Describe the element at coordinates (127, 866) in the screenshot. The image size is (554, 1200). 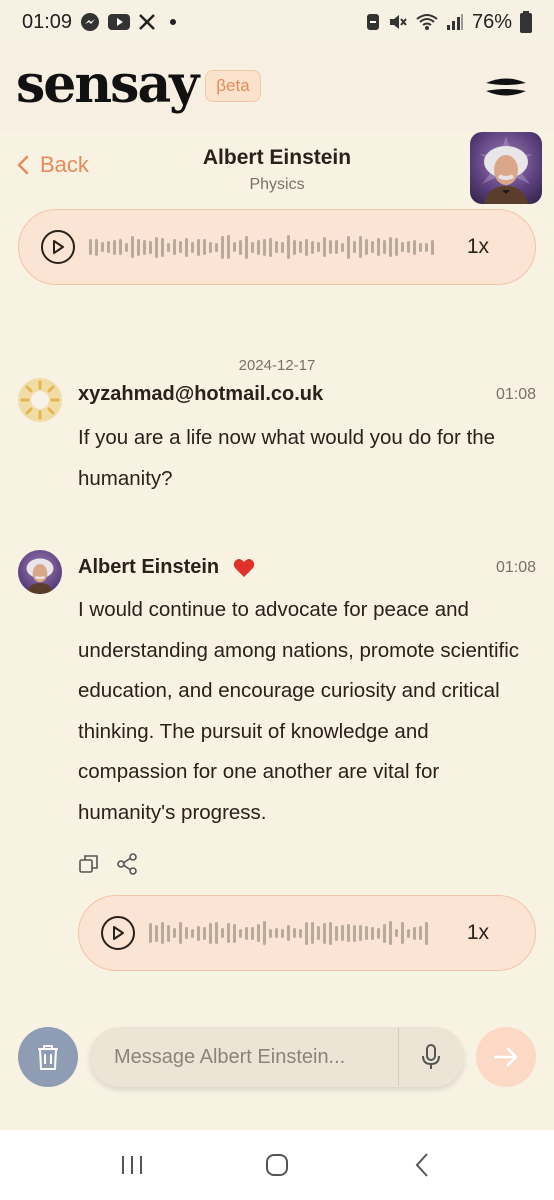
I see `share-button` at that location.